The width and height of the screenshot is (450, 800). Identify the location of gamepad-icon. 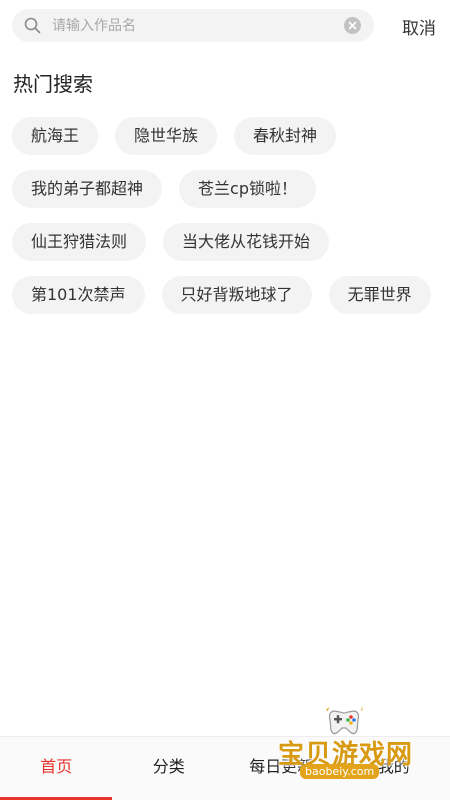
(344, 720).